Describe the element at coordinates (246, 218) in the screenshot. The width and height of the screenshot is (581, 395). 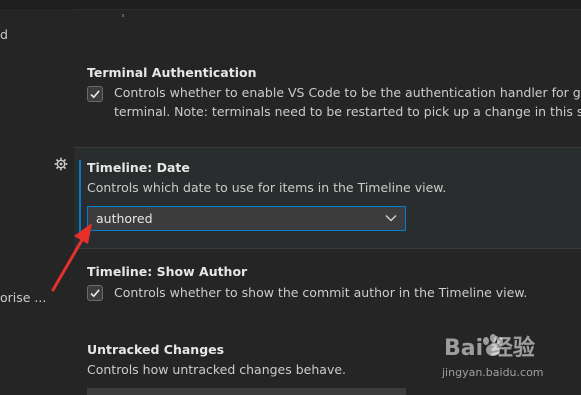
I see `timeline-date-select: authored` at that location.